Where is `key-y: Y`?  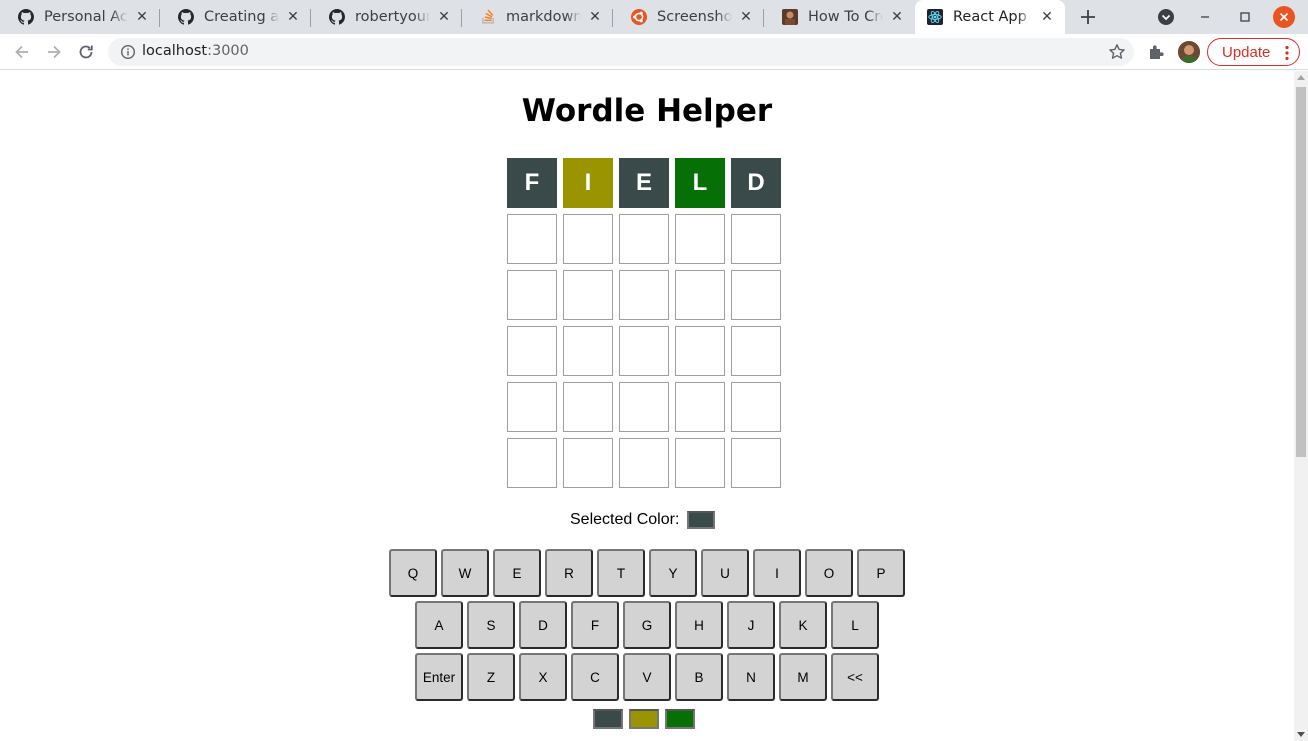
key-y: Y is located at coordinates (673, 573).